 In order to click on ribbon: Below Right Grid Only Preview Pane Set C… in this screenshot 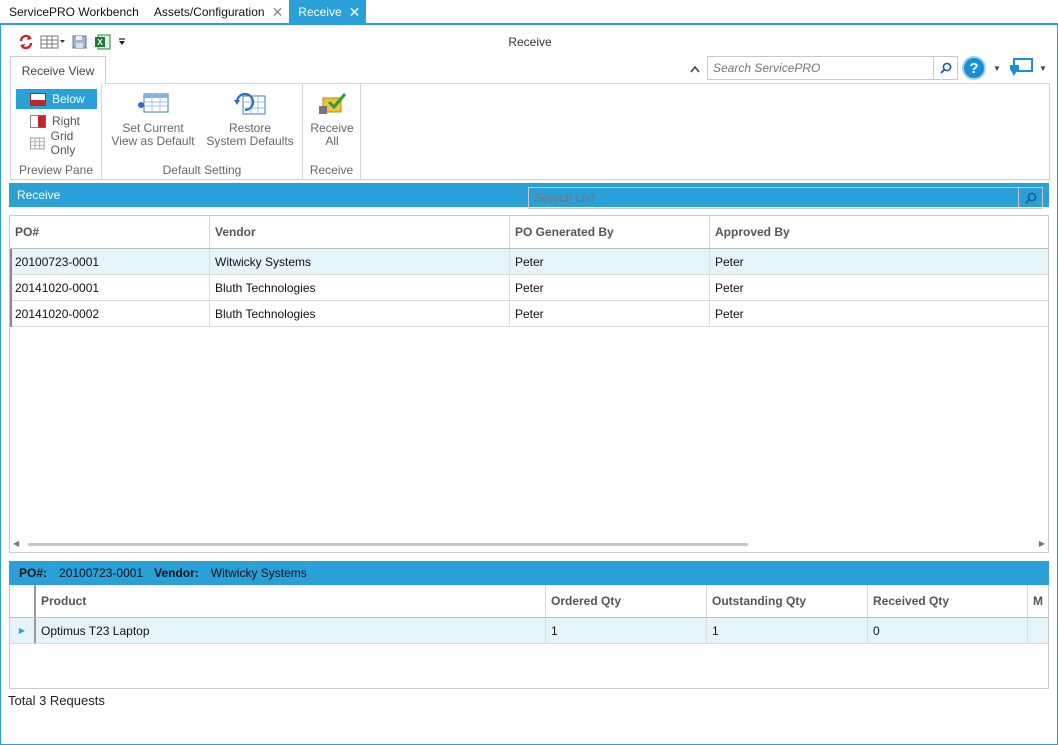, I will do `click(530, 131)`.